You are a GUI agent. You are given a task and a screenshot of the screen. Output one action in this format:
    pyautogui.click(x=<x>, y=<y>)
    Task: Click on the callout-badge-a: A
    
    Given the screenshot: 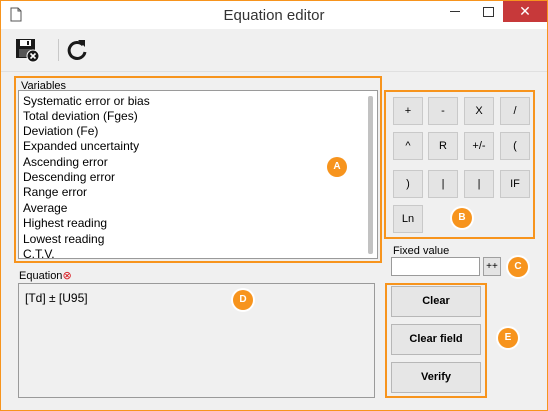 What is the action you would take?
    pyautogui.click(x=337, y=167)
    